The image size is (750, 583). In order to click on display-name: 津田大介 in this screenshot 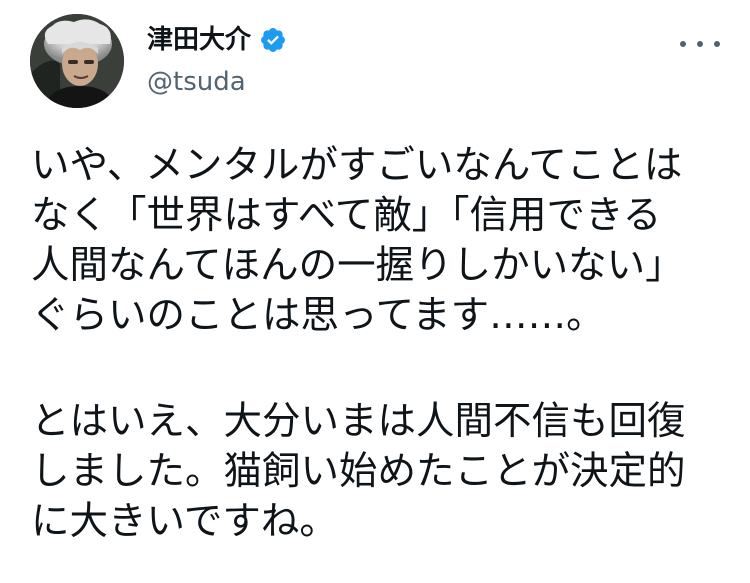, I will do `click(199, 40)`.